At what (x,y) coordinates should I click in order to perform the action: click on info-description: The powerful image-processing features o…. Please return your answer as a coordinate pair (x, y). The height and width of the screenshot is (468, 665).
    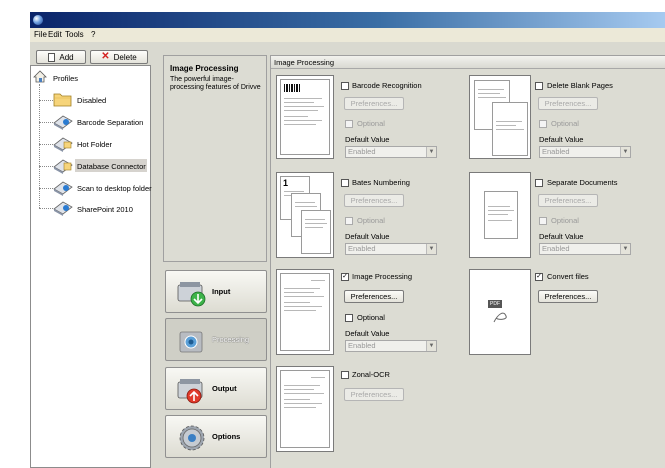
    Looking at the image, I should click on (215, 83).